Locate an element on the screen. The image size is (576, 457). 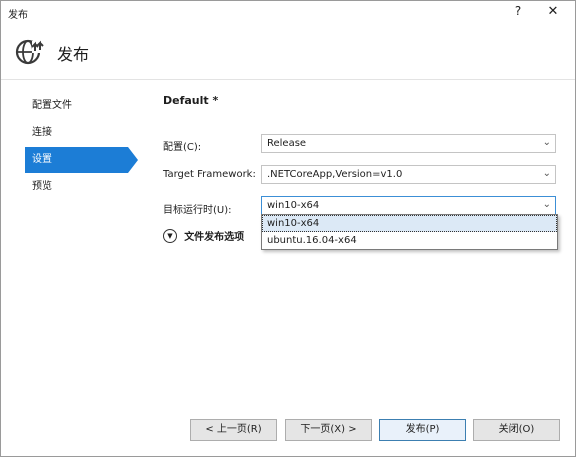
next-button: 下一页(X) > is located at coordinates (328, 430).